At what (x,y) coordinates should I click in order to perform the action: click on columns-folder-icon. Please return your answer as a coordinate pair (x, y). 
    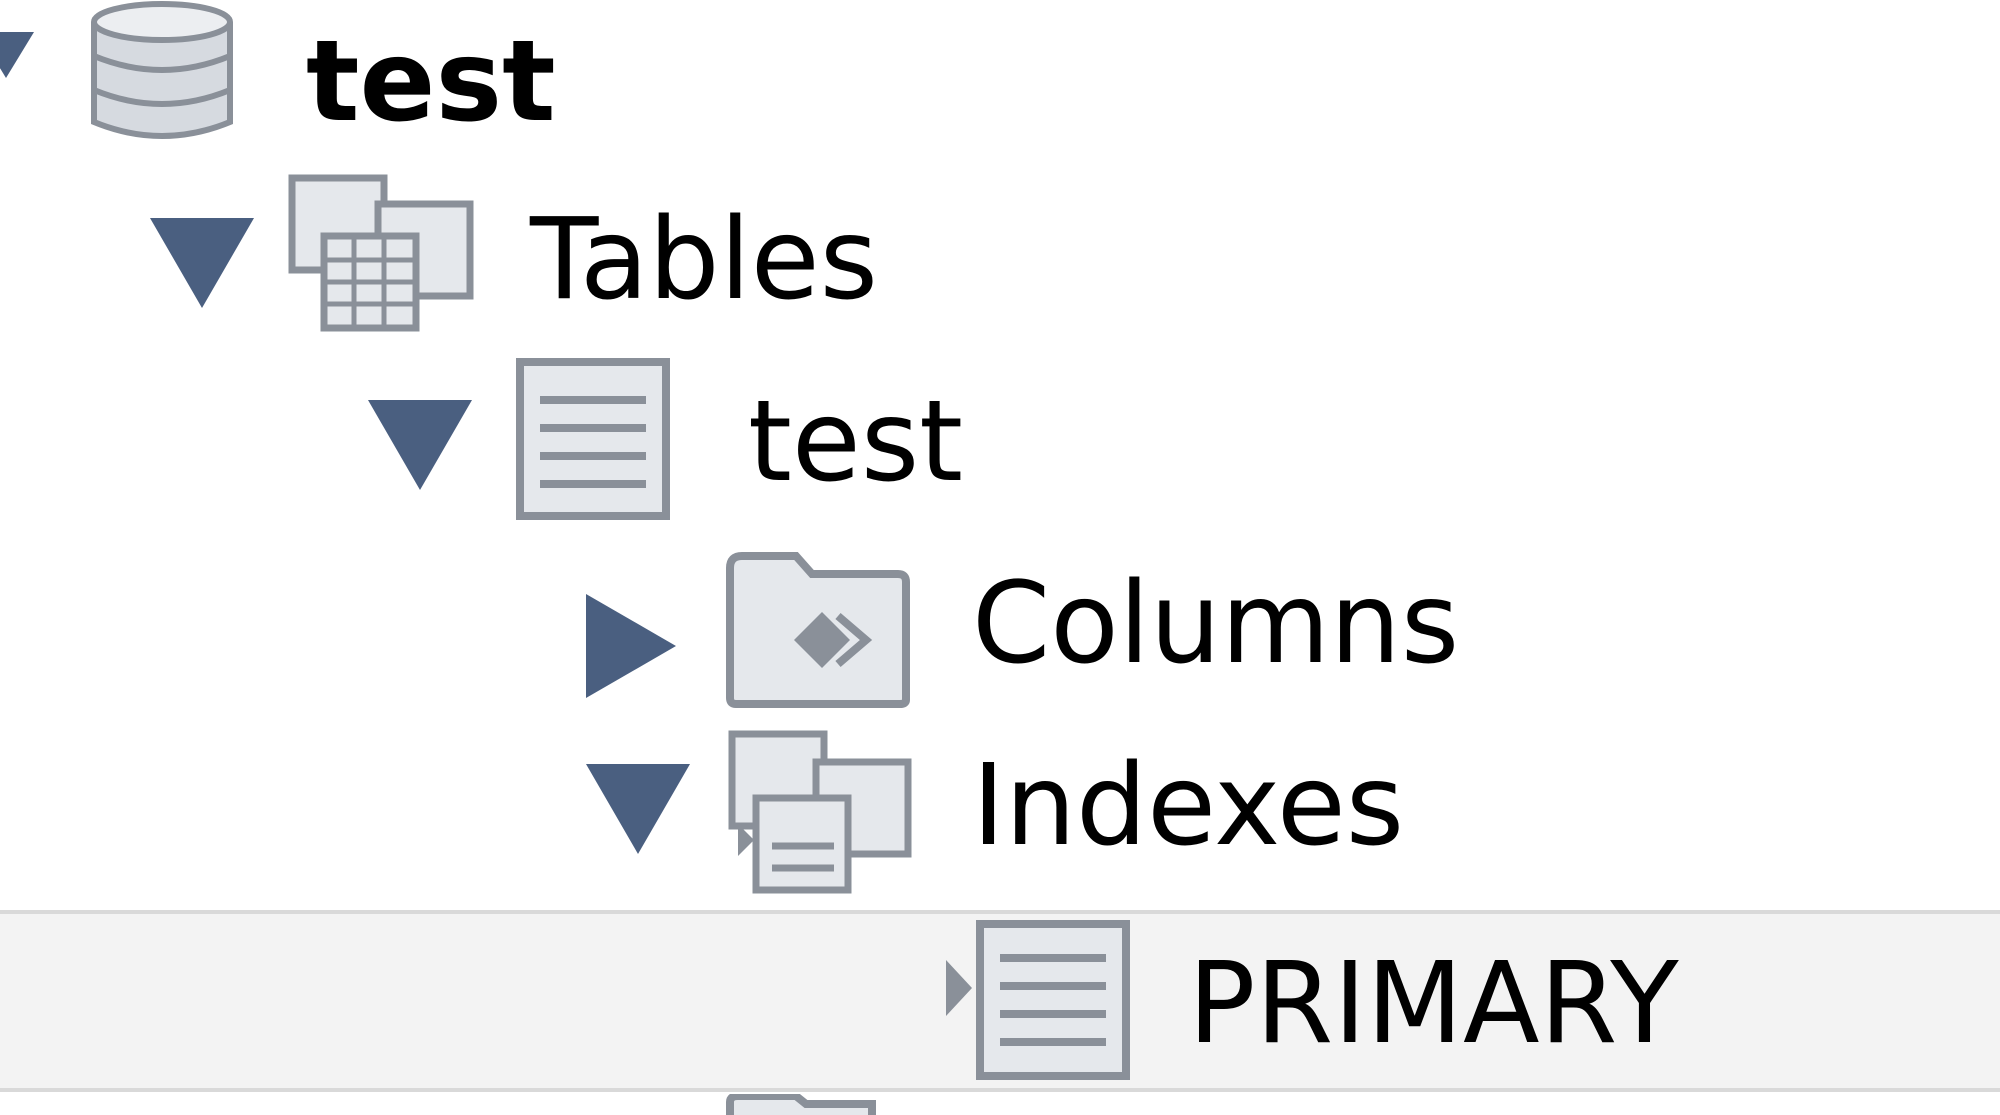
    Looking at the image, I should click on (818, 630).